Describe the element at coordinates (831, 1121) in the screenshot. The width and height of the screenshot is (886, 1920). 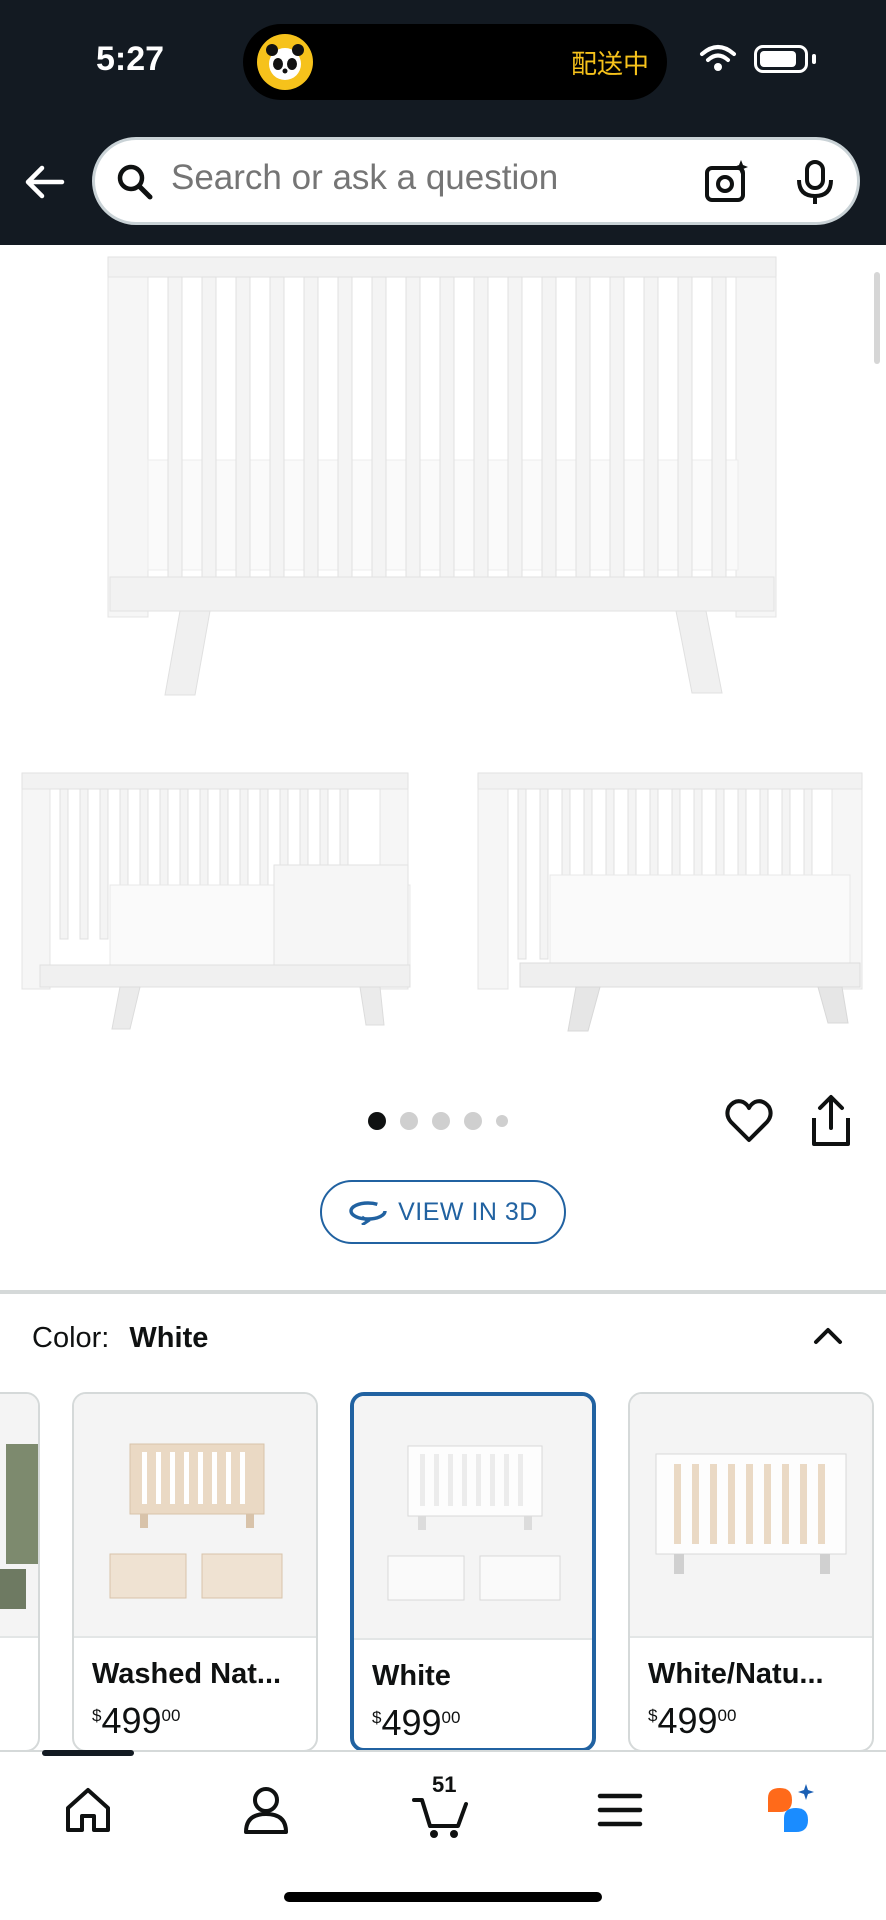
I see `share-icon` at that location.